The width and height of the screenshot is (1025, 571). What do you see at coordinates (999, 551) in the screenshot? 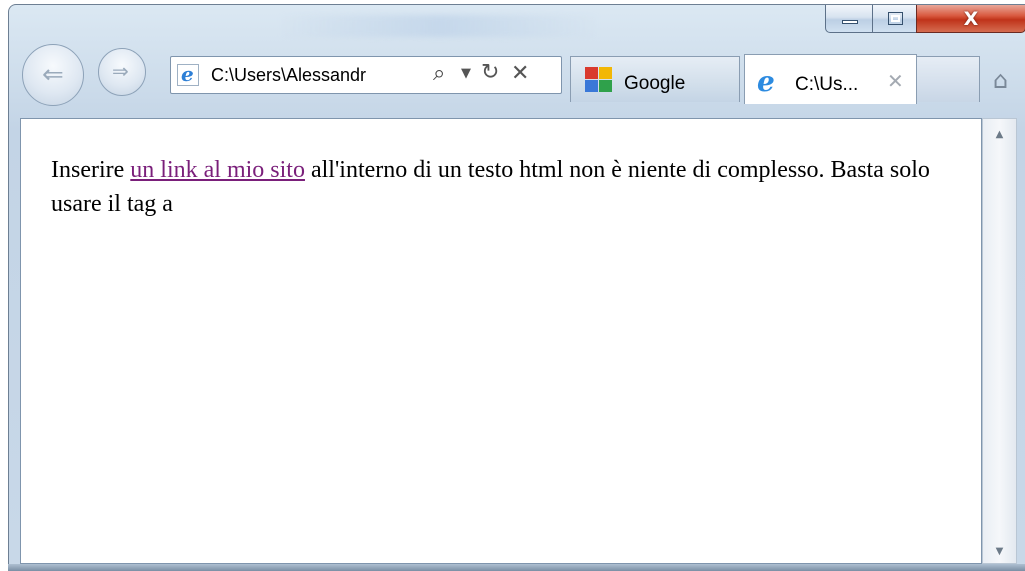
I see `scroll-down-icon: ▼` at bounding box center [999, 551].